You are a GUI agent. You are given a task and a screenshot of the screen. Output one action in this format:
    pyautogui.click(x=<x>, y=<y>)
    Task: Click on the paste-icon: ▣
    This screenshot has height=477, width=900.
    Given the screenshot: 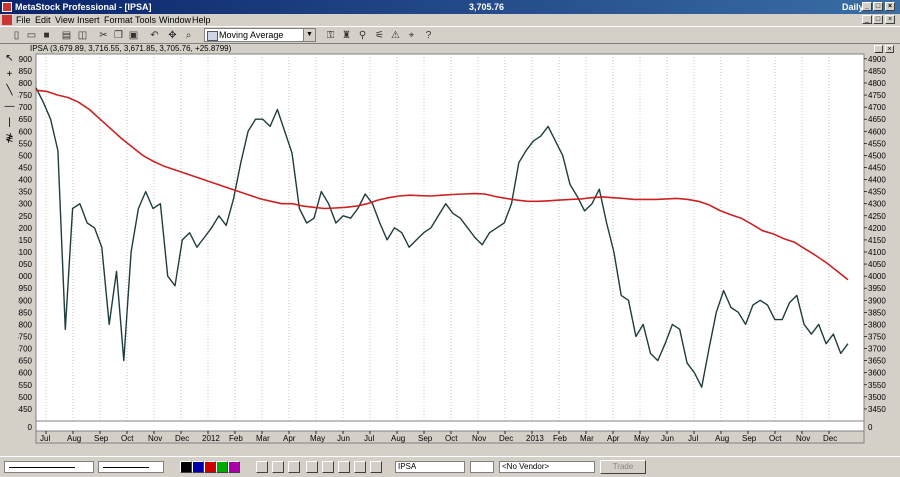 What is the action you would take?
    pyautogui.click(x=133, y=35)
    